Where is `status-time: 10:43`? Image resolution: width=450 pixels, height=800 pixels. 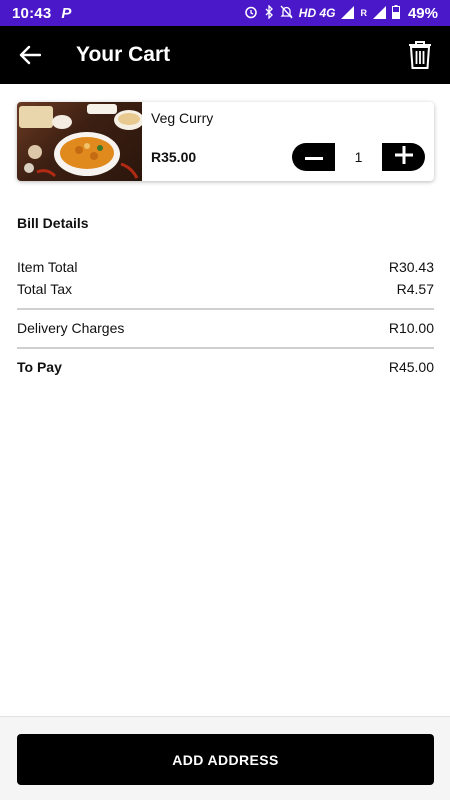 status-time: 10:43 is located at coordinates (32, 13).